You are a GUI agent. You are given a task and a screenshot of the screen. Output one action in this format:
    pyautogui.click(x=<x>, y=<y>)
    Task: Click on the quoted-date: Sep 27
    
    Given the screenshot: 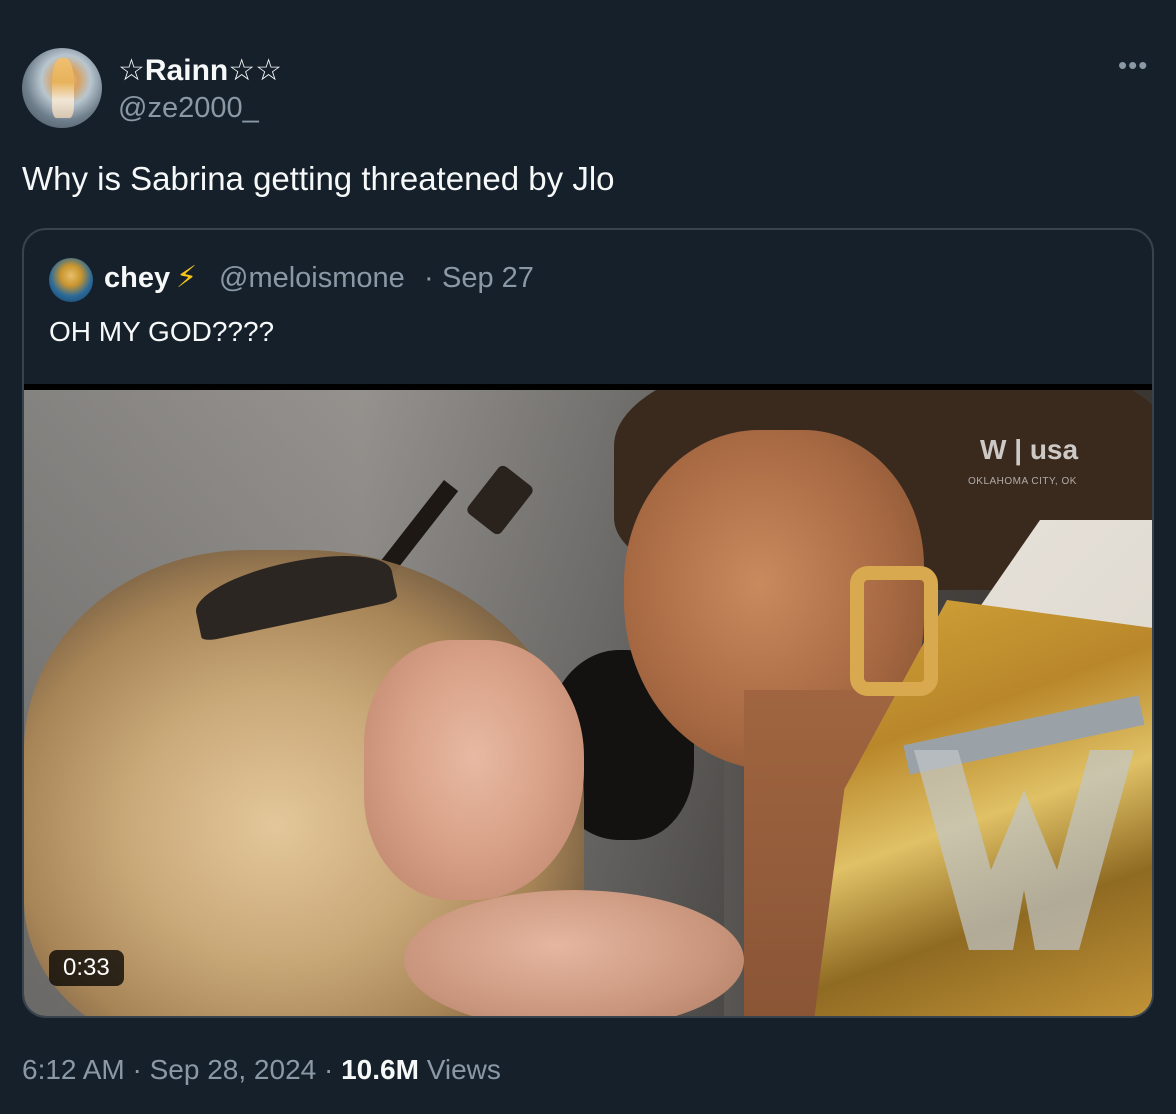 What is the action you would take?
    pyautogui.click(x=488, y=278)
    